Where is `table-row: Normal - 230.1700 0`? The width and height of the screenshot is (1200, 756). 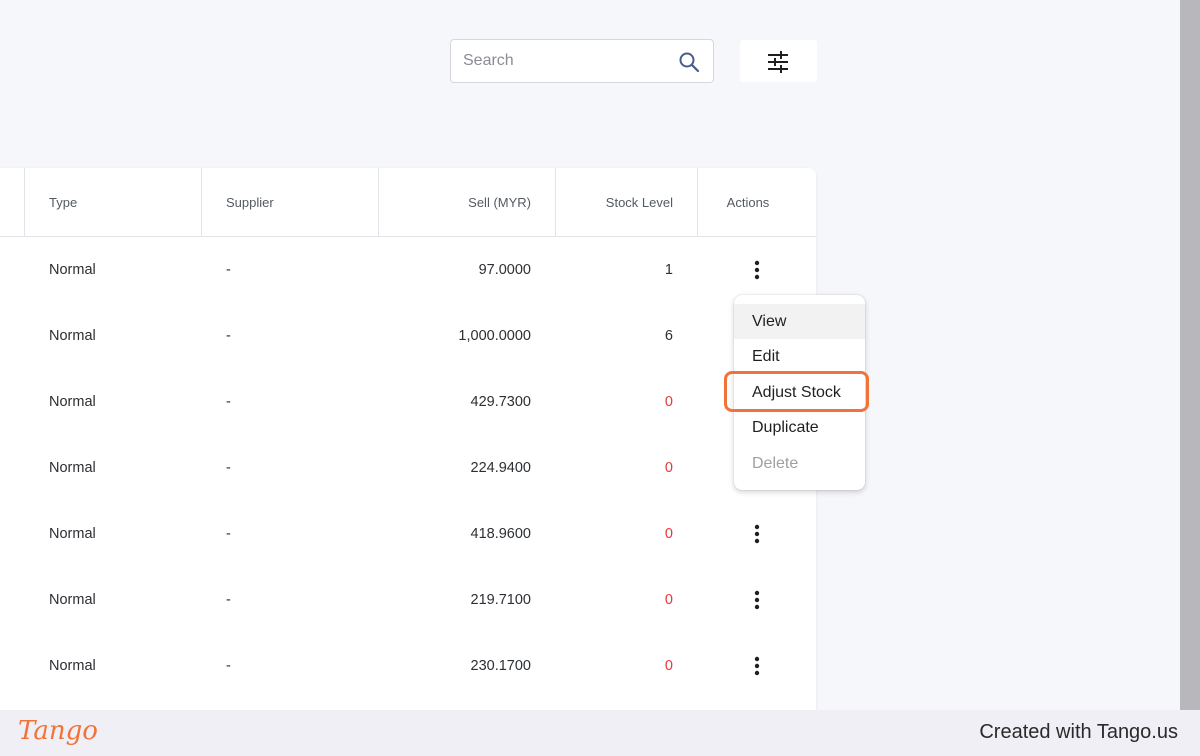 table-row: Normal - 230.1700 0 is located at coordinates (408, 666).